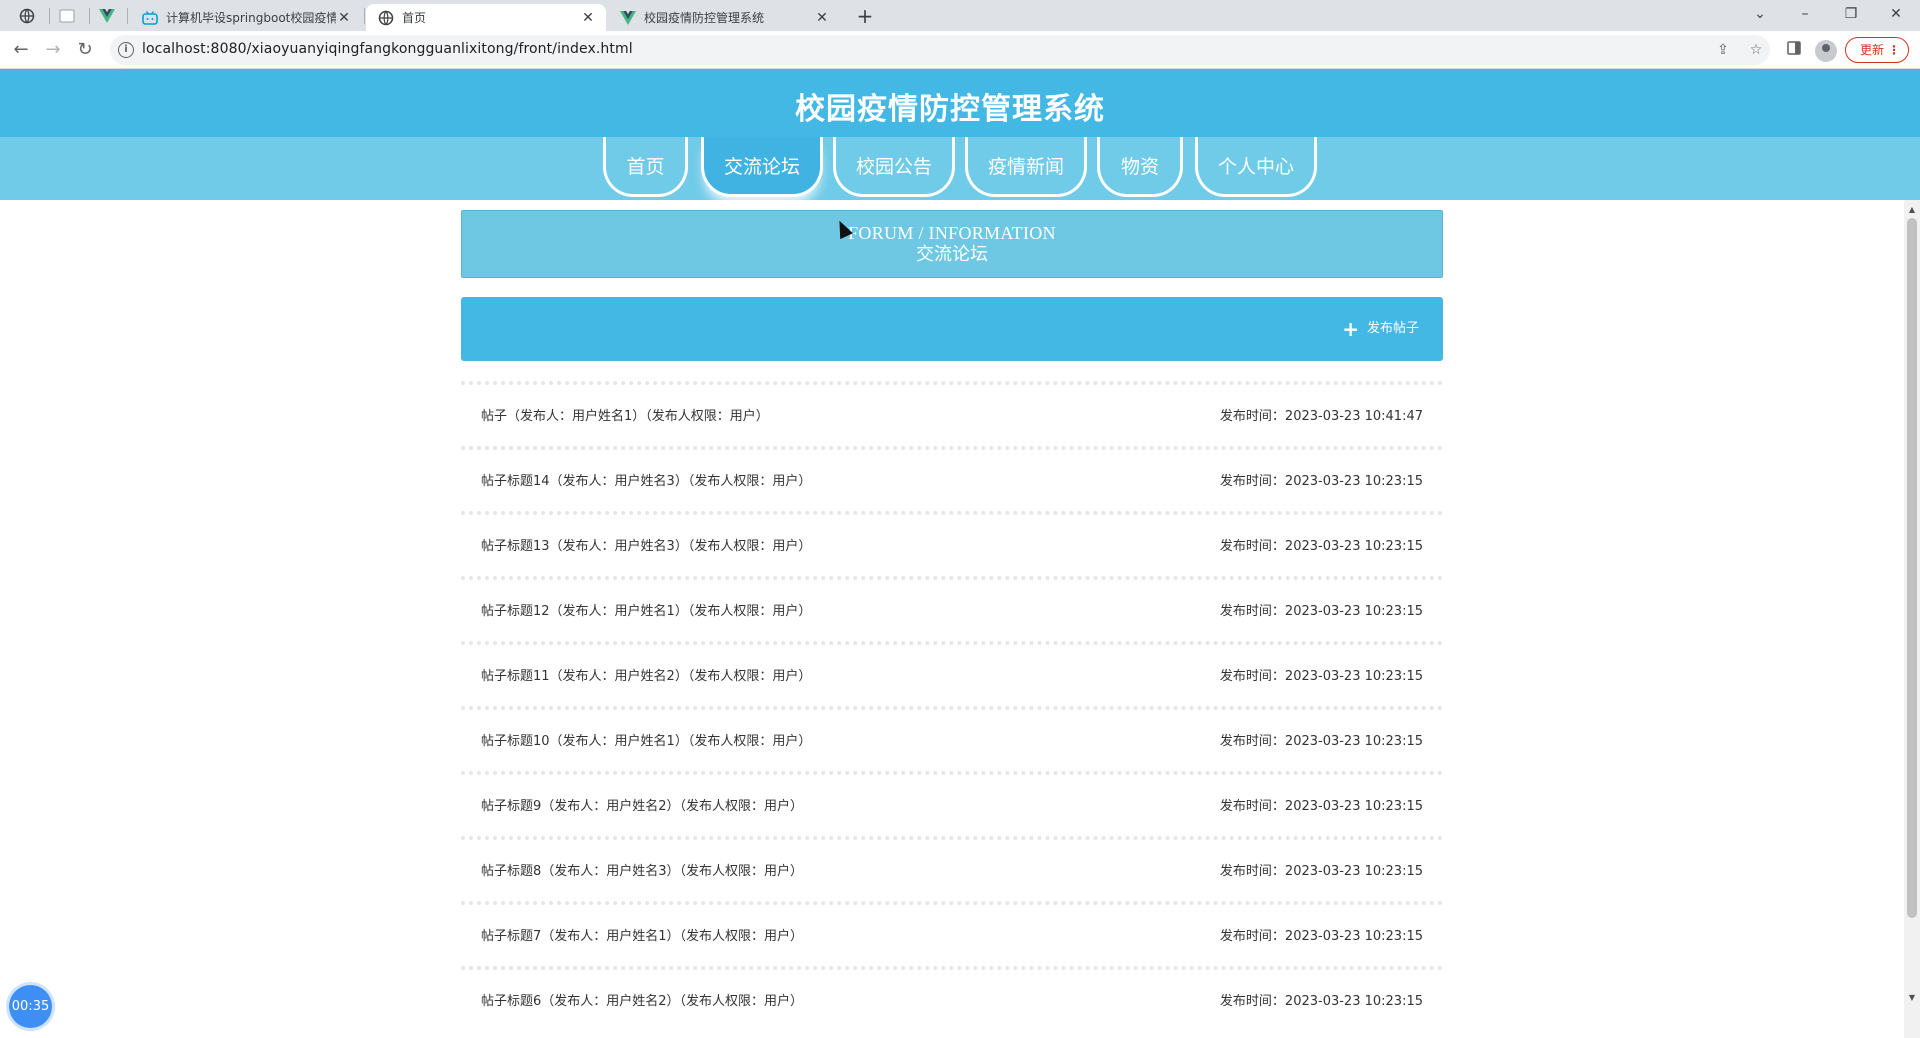 The width and height of the screenshot is (1920, 1038). Describe the element at coordinates (625, 414) in the screenshot. I see `post-title: 帖子（发布人：用户姓名1）（发布人权限：用户）` at that location.